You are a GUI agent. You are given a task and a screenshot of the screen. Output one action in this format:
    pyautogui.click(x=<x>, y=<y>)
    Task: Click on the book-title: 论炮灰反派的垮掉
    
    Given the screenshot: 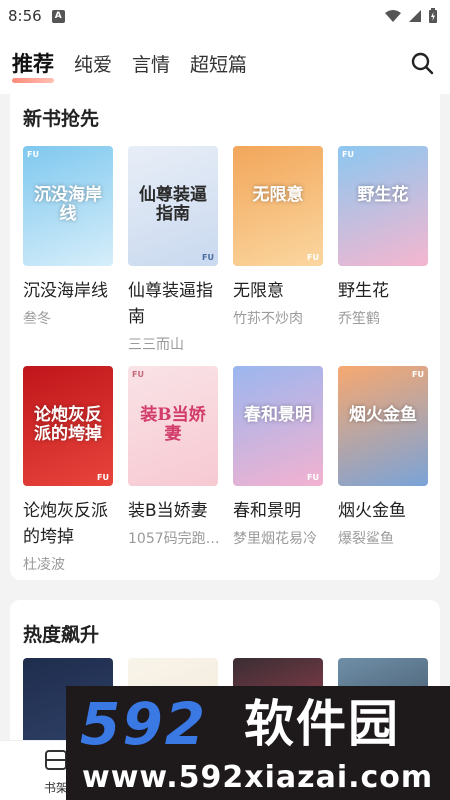 What is the action you would take?
    pyautogui.click(x=68, y=524)
    